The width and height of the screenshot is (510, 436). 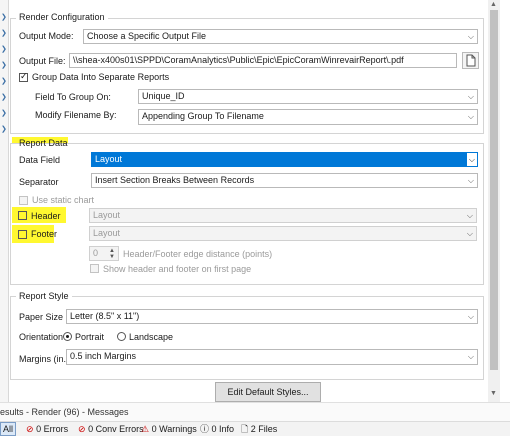 What do you see at coordinates (46, 36) in the screenshot?
I see `output-mode-label: Output Mode:` at bounding box center [46, 36].